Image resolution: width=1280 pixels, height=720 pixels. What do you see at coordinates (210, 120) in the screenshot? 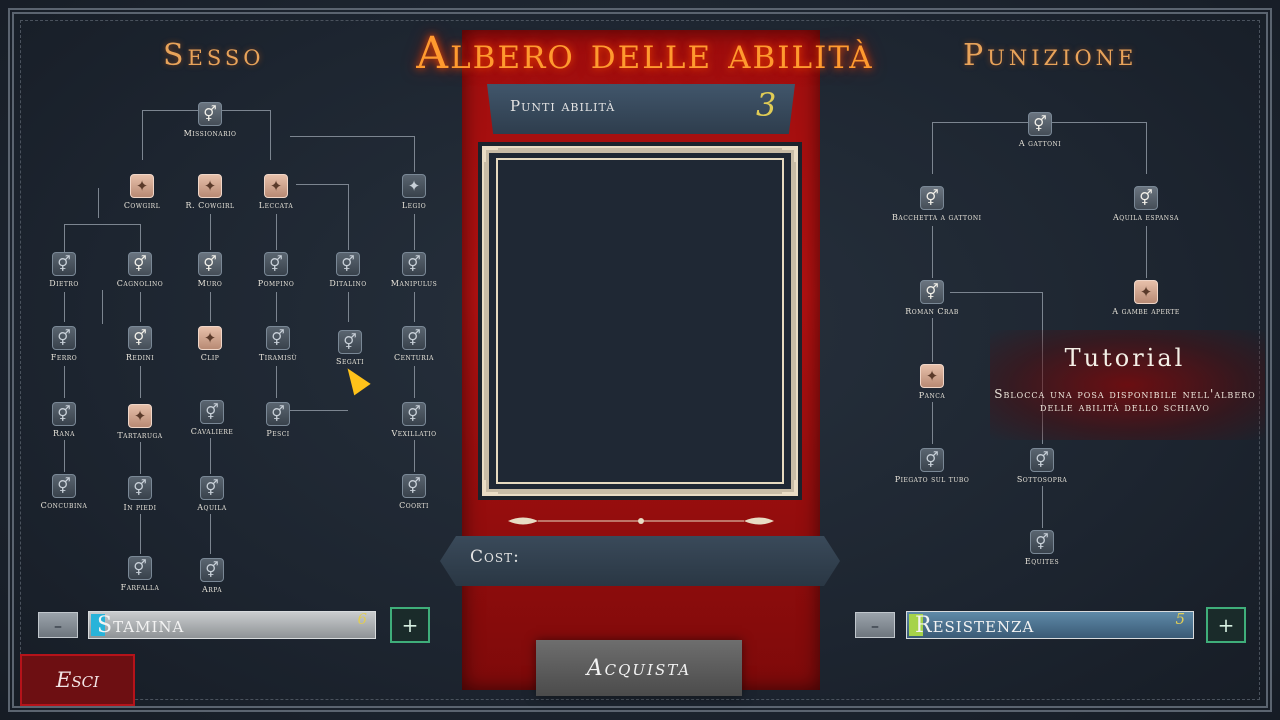
I see `skill-node-missionario: ⚥ Missionario` at bounding box center [210, 120].